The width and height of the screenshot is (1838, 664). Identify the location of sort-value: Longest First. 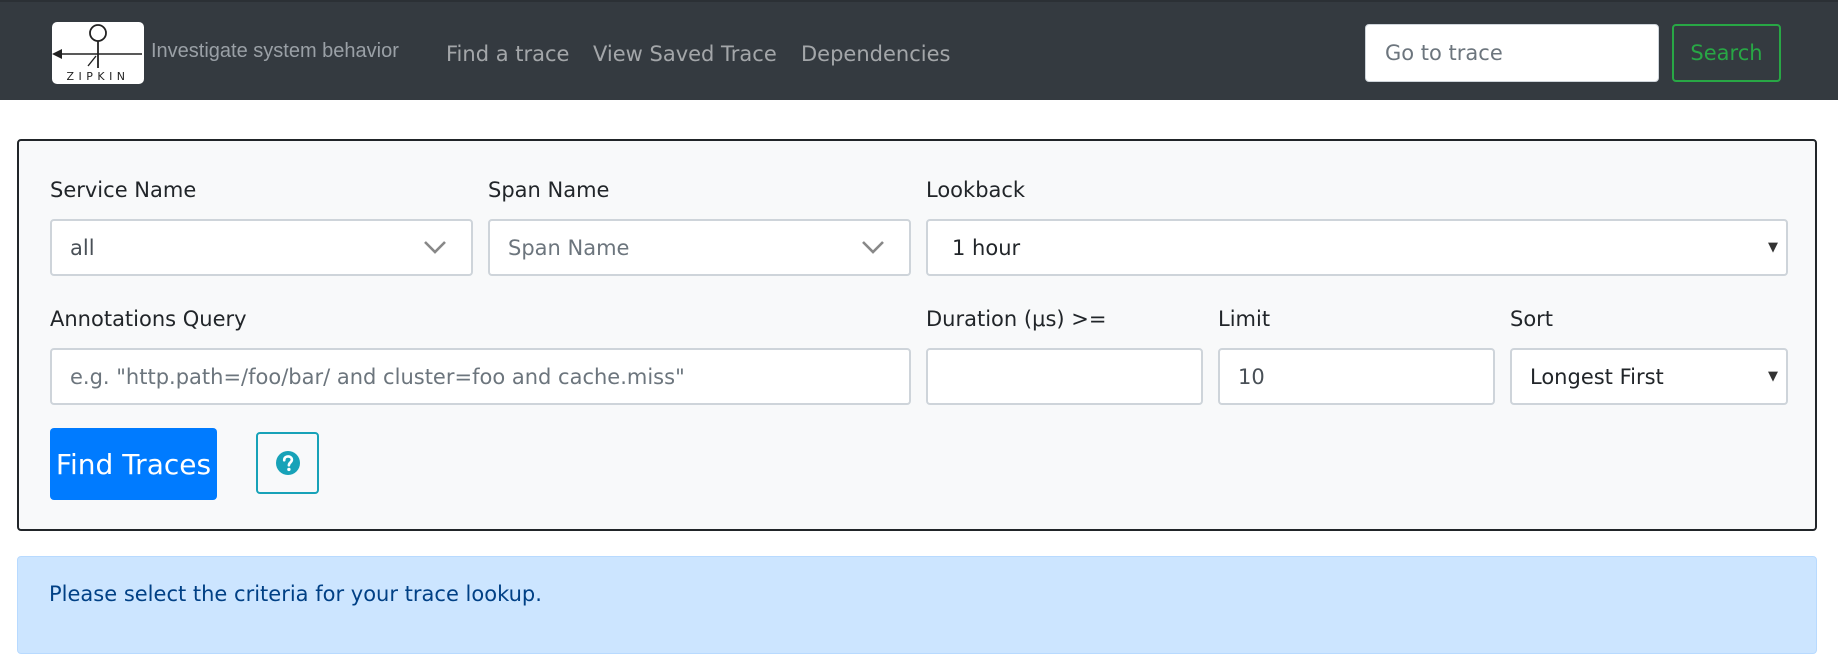
(1597, 376).